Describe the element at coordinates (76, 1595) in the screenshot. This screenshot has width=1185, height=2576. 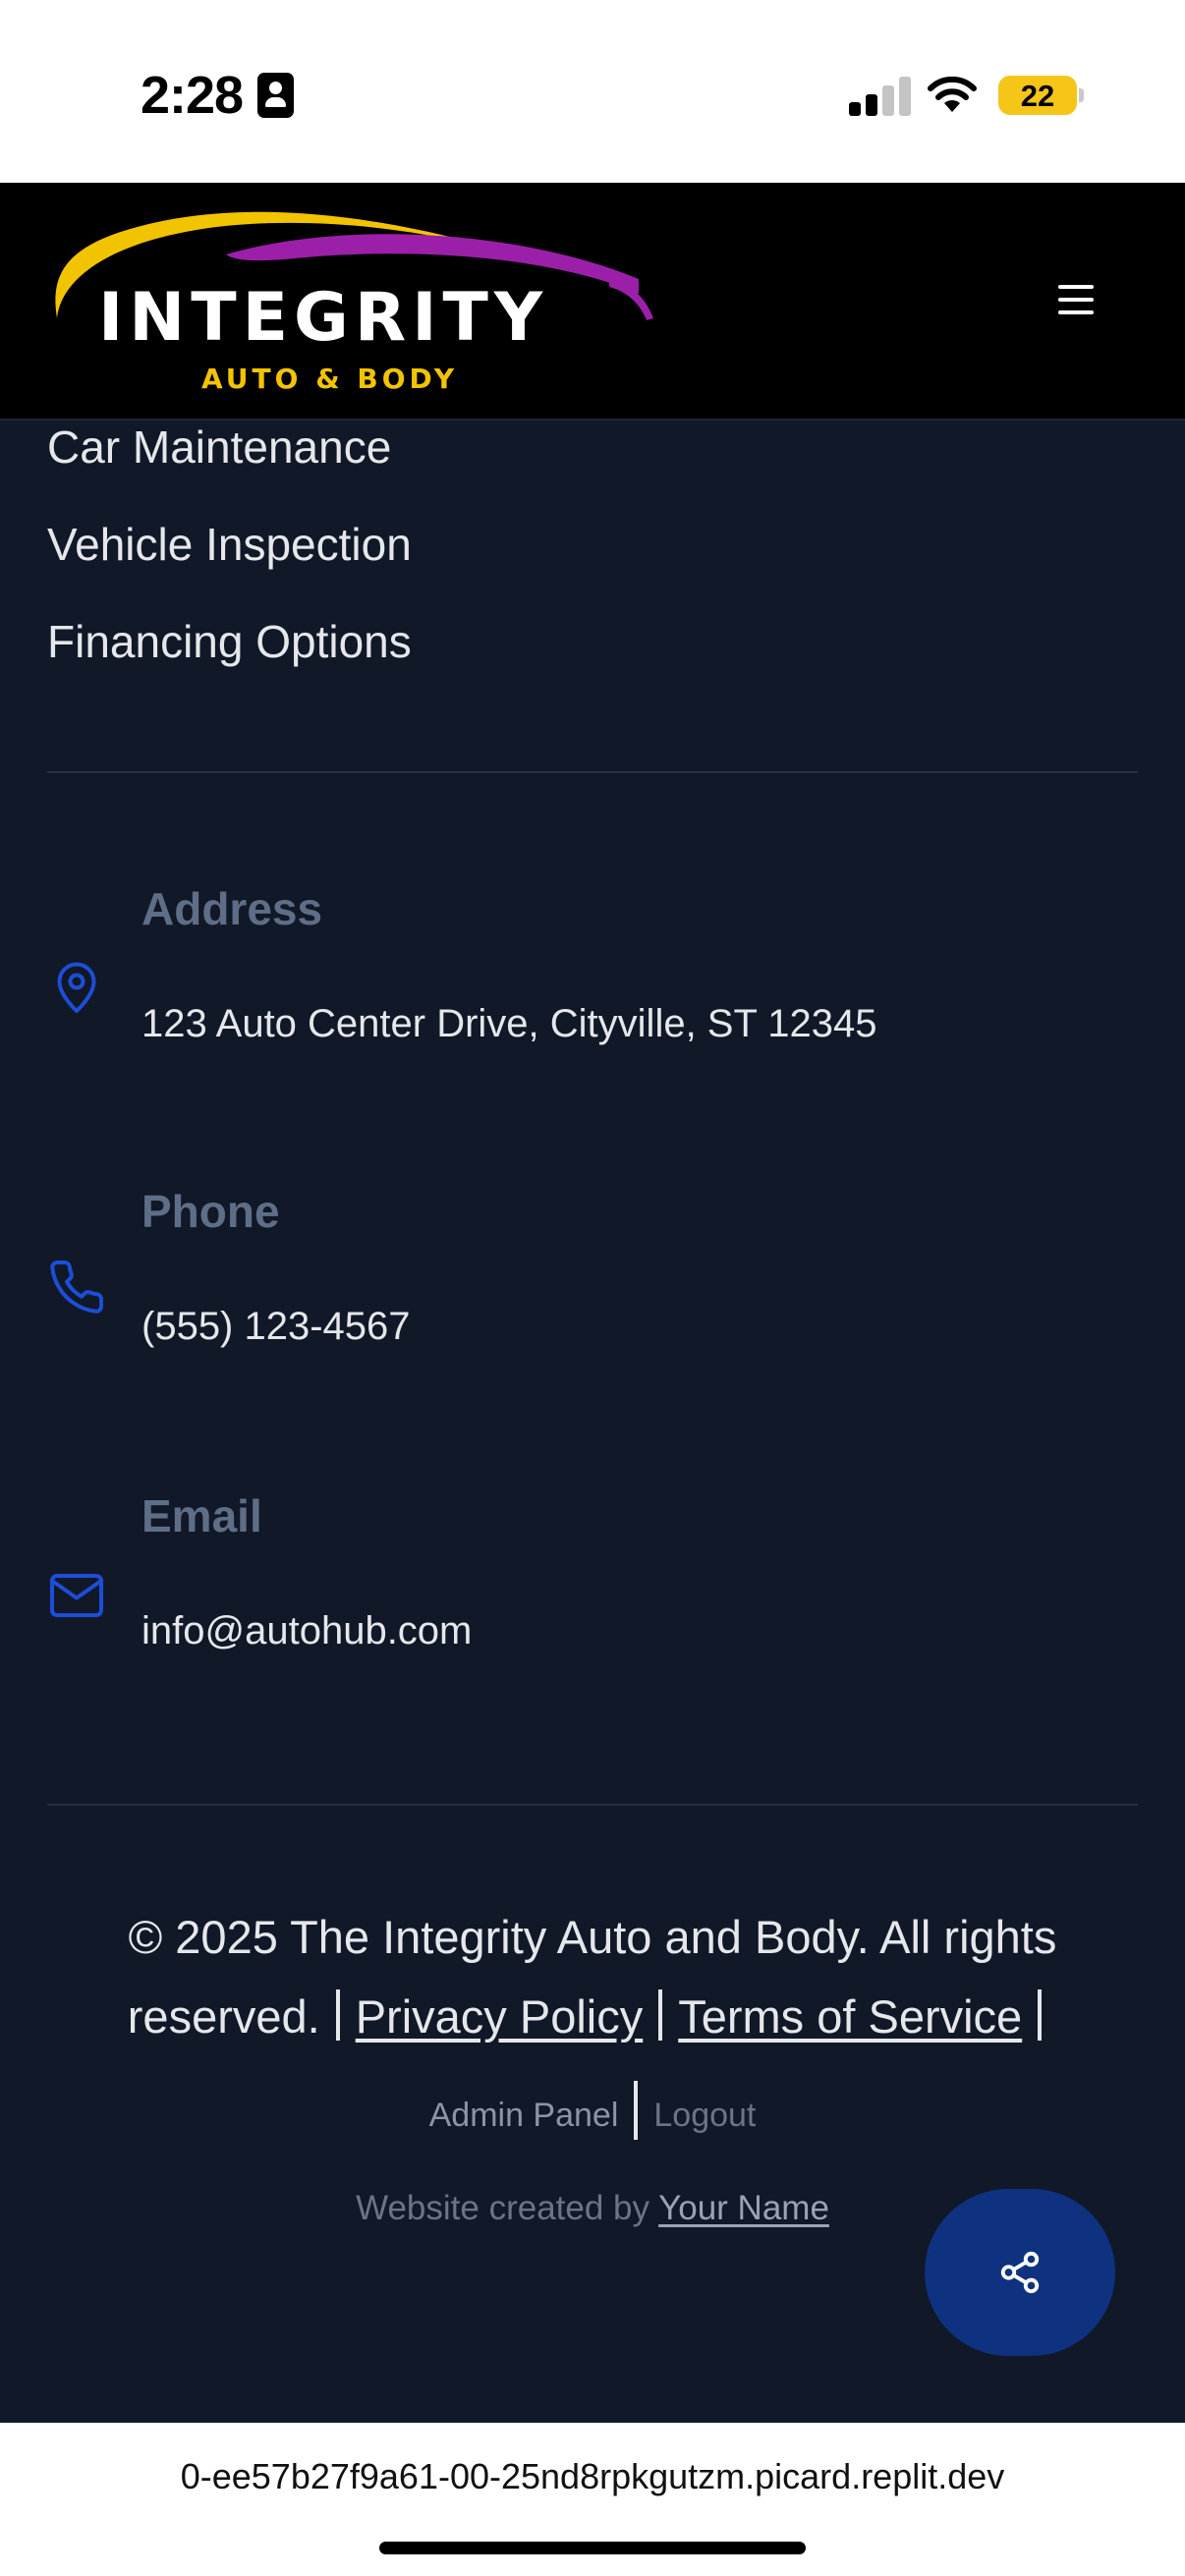
I see `mail-icon` at that location.